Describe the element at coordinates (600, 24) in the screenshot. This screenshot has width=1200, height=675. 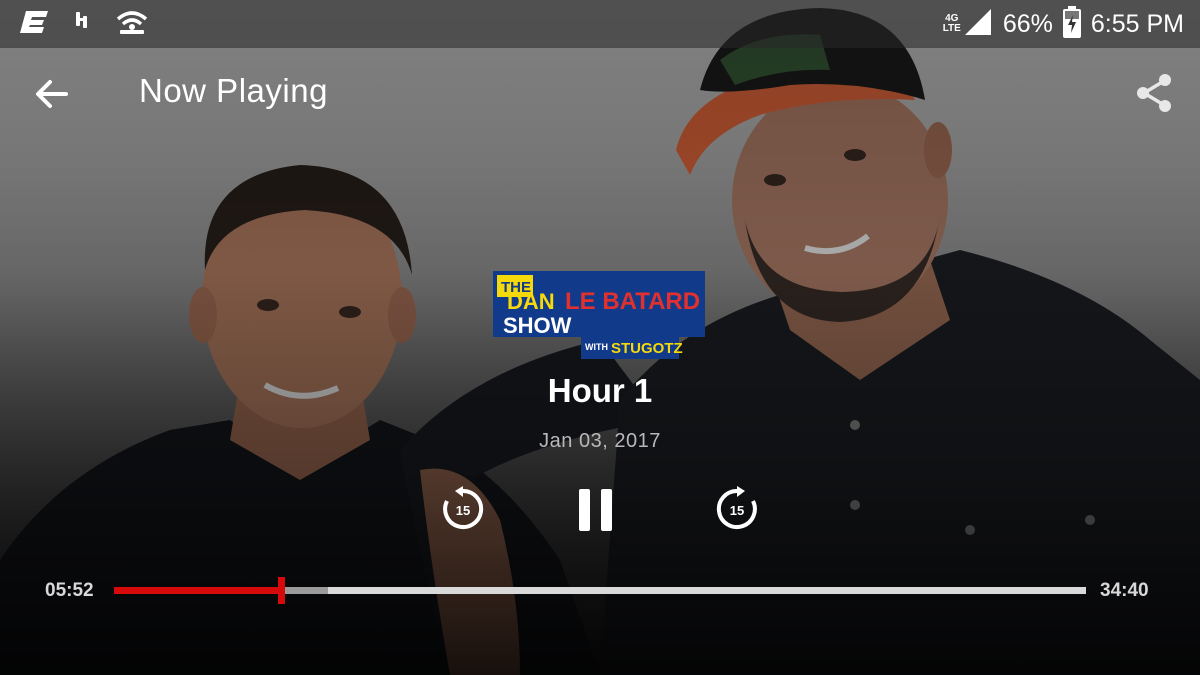
I see `status-bar: 4G LTE 66% 6:55 PM` at that location.